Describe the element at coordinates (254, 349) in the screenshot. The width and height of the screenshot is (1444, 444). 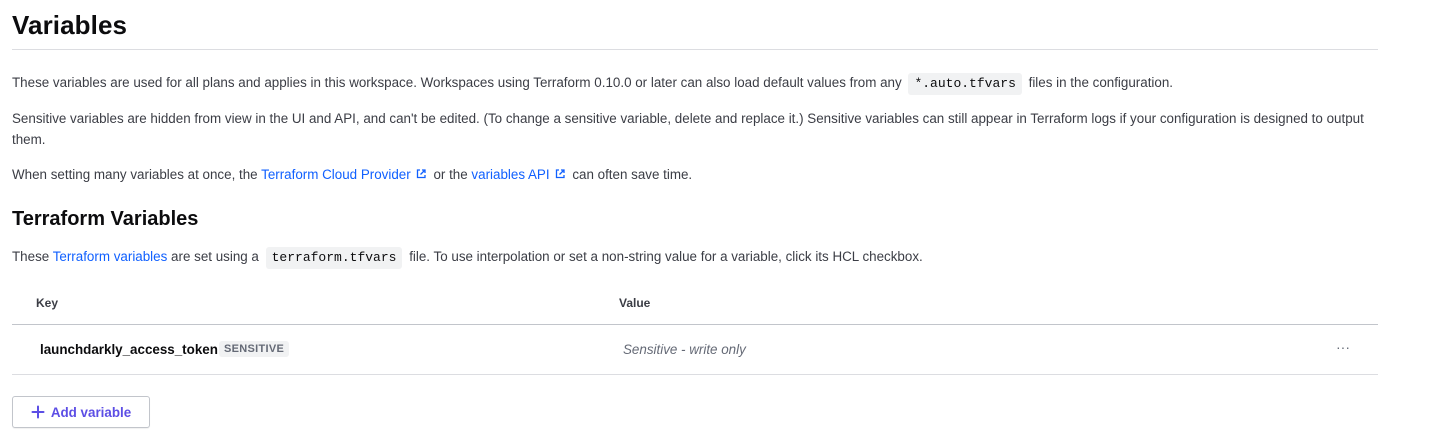
I see `sensitive-badge: SENSITIVE` at that location.